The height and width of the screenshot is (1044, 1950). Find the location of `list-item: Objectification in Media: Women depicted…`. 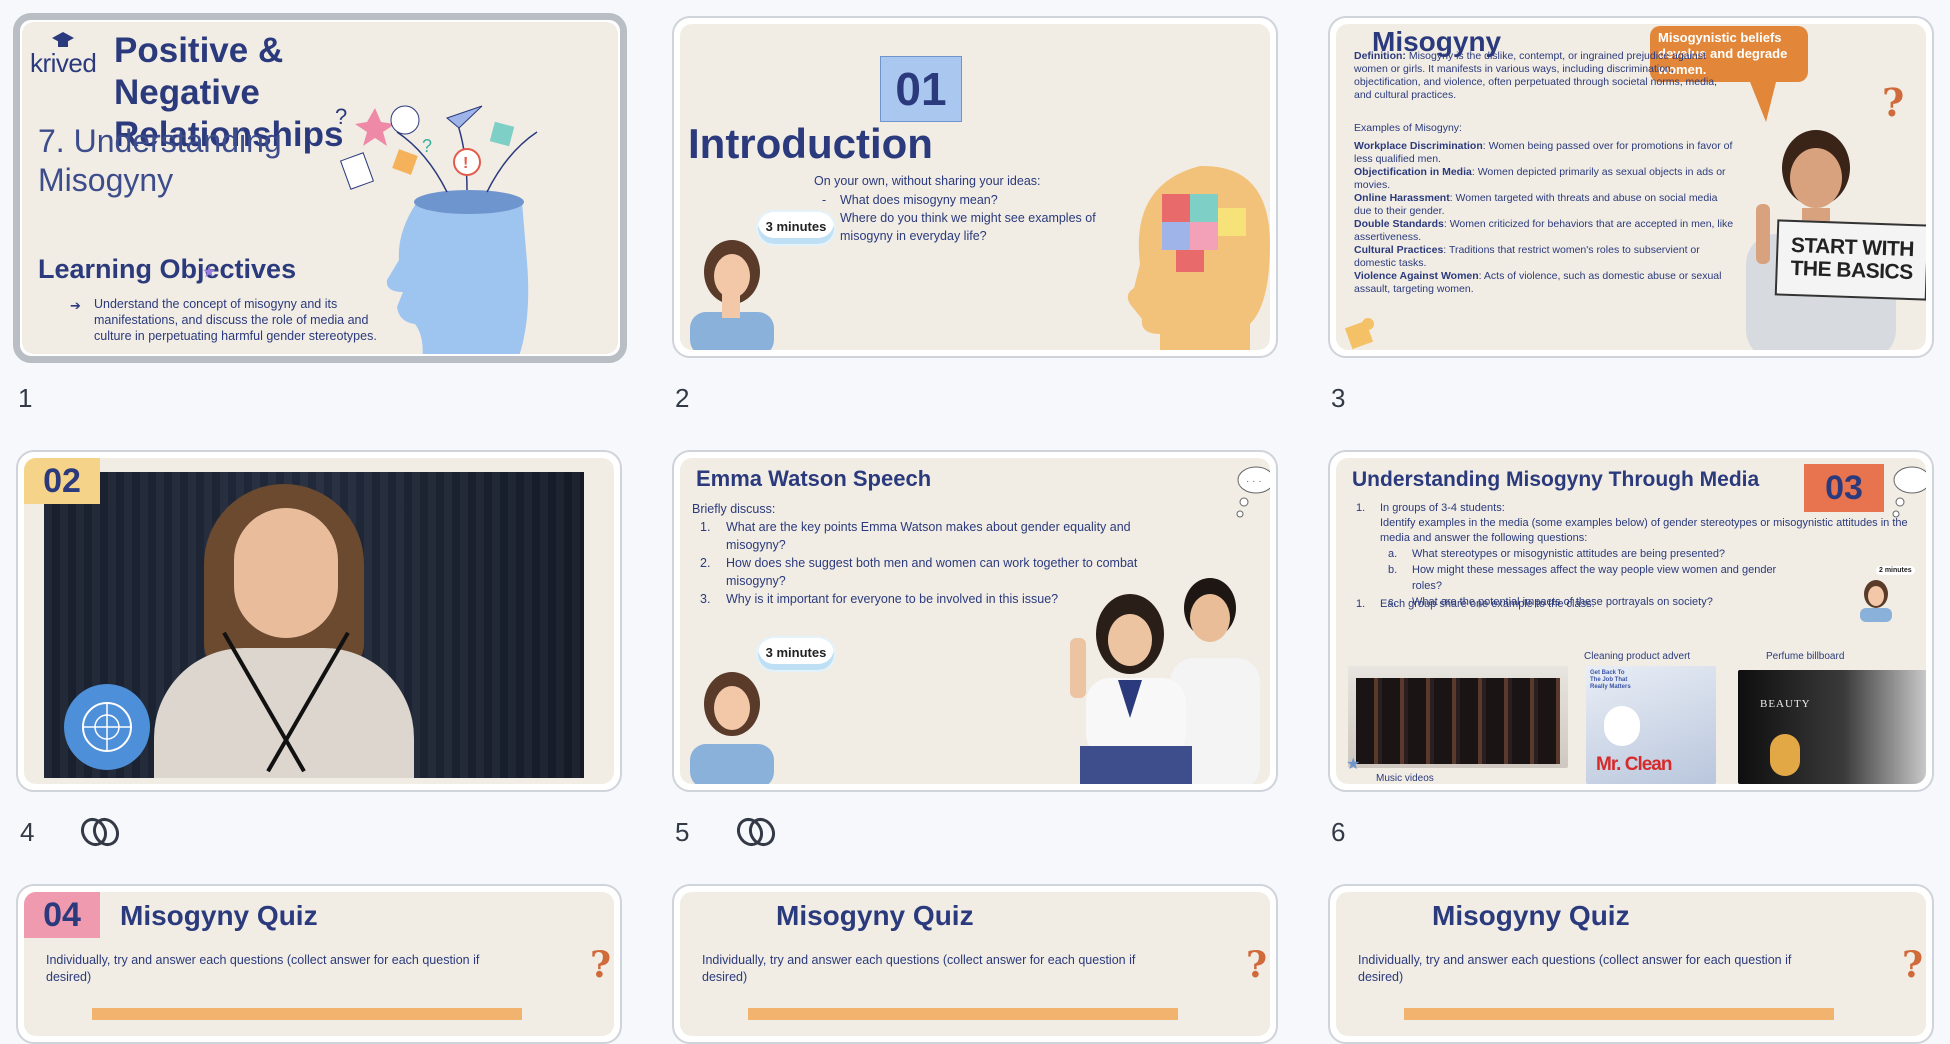

list-item: Objectification in Media: Women depicted… is located at coordinates (1540, 178).